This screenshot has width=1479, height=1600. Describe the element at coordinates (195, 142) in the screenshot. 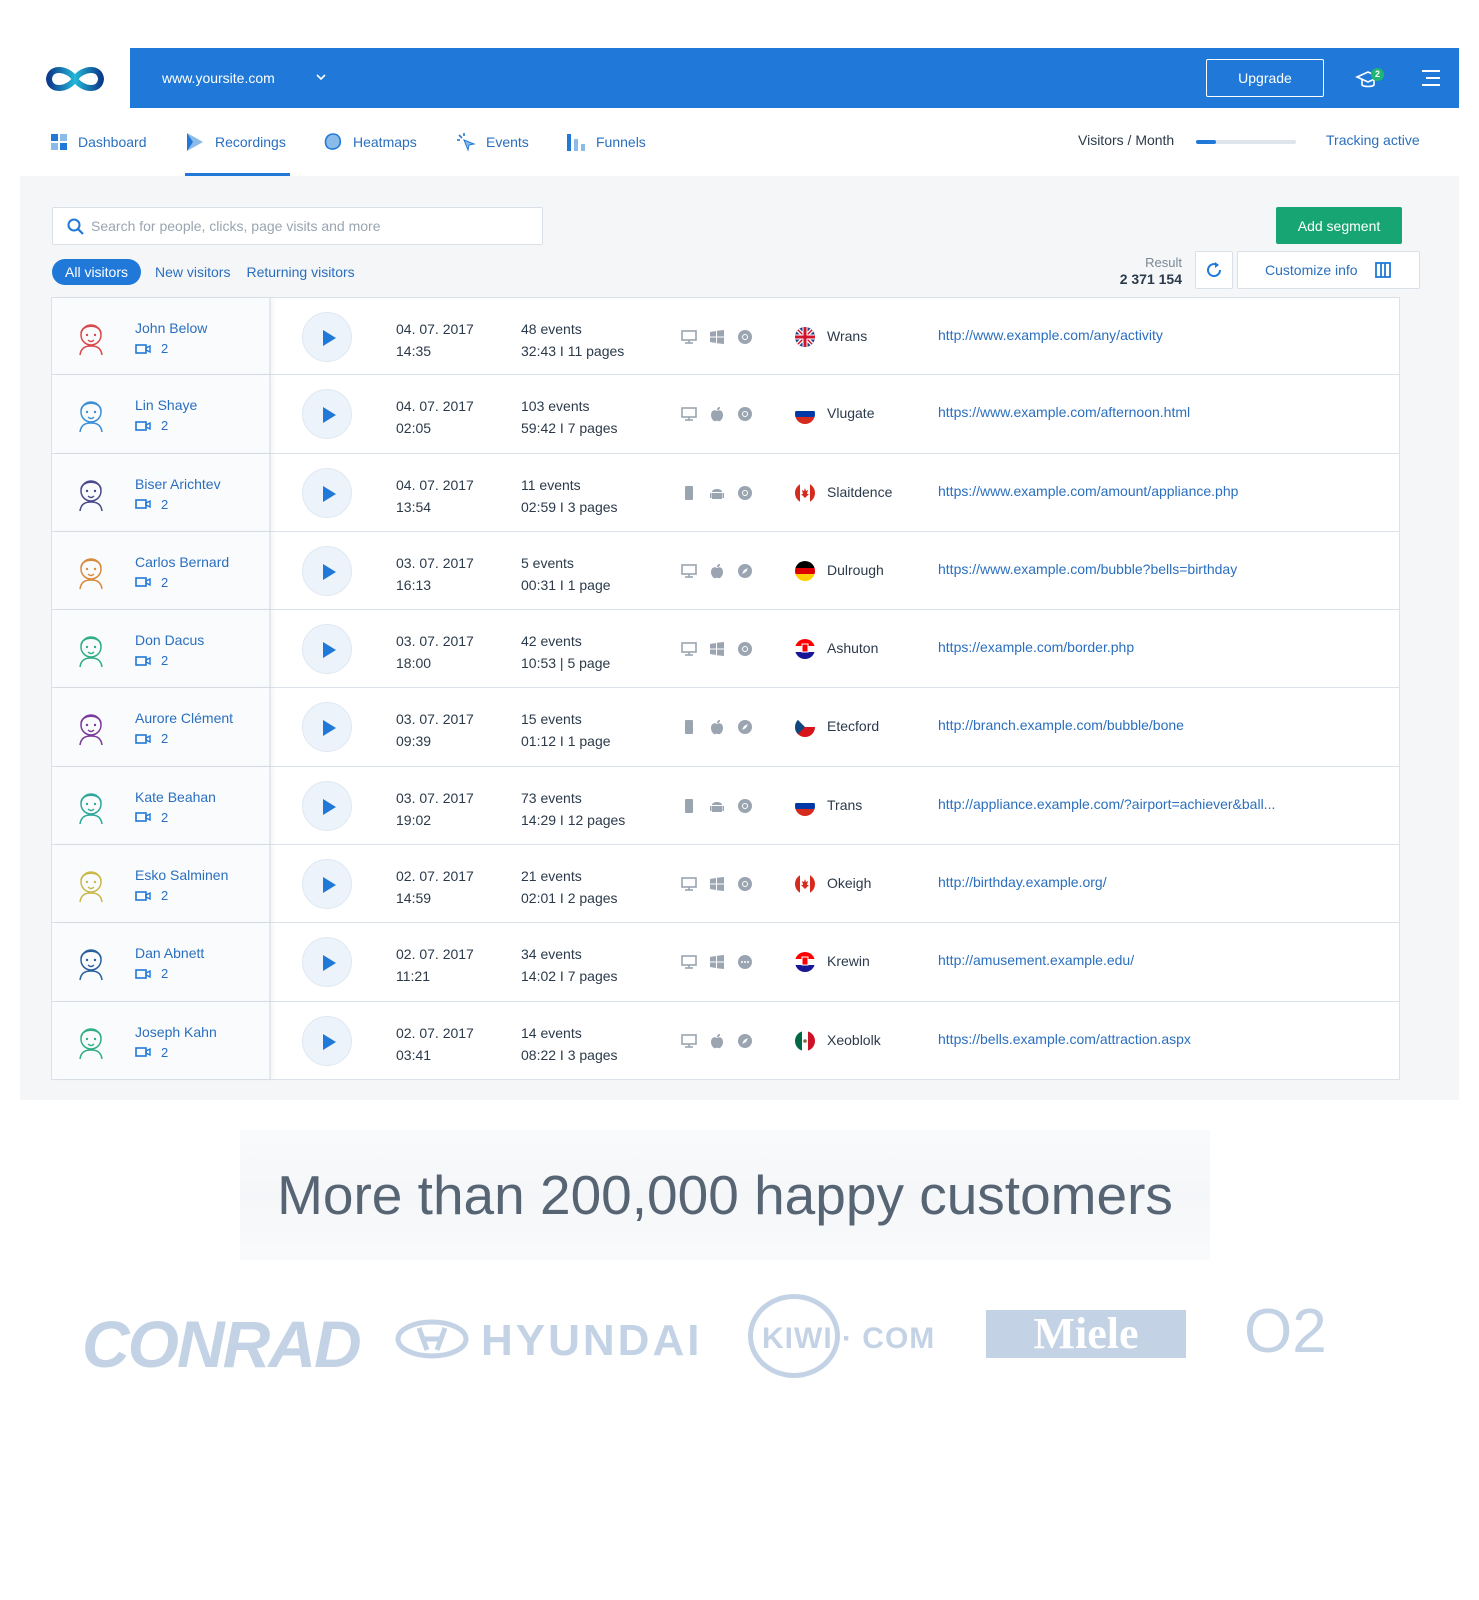

I see `recordings-icon` at that location.